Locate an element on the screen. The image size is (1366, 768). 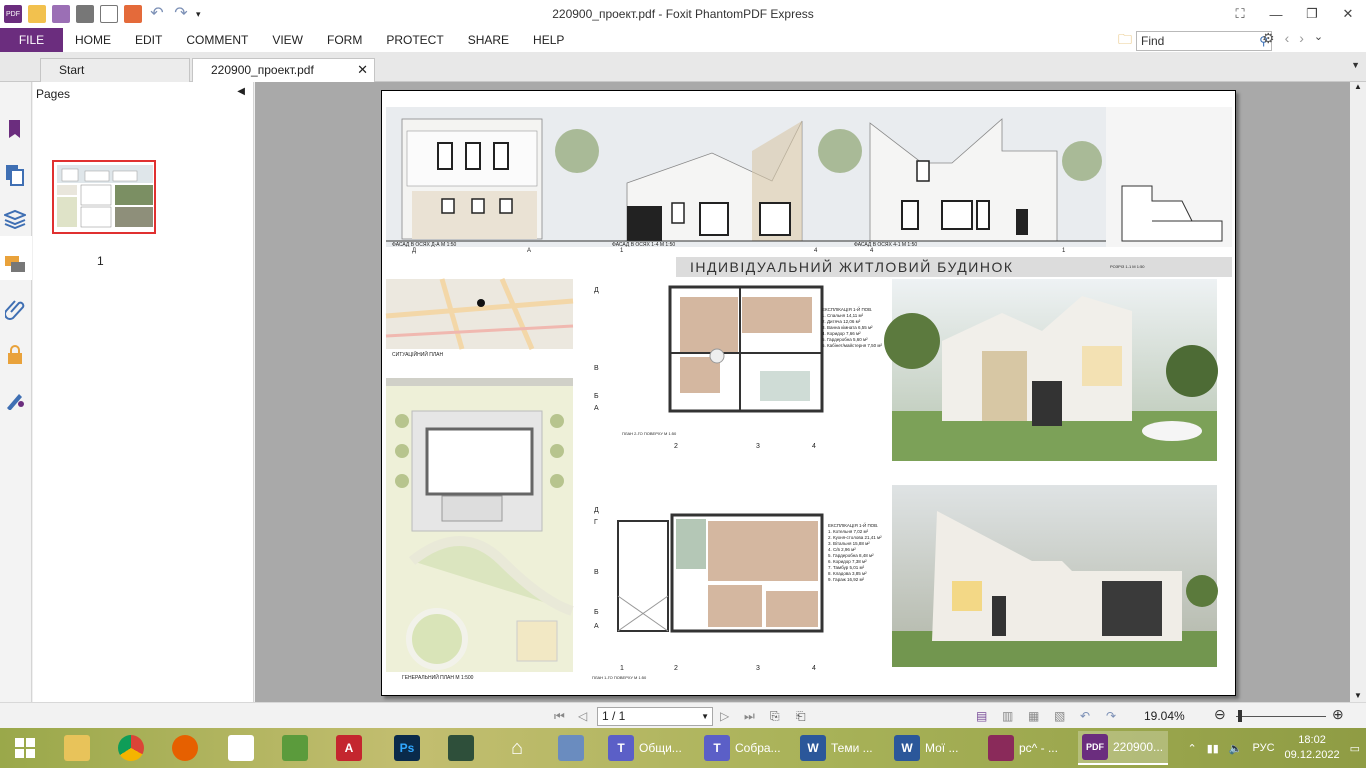
extract-pages-icon: ⎗ is located at coordinates (801, 716).